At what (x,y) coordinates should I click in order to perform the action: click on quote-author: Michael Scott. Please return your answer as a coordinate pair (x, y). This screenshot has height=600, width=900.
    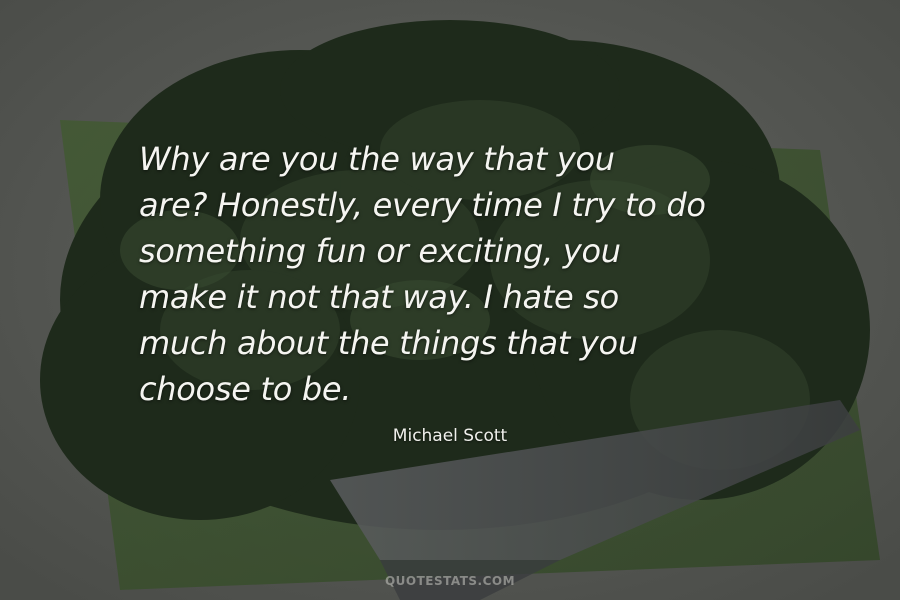
    Looking at the image, I should click on (450, 436).